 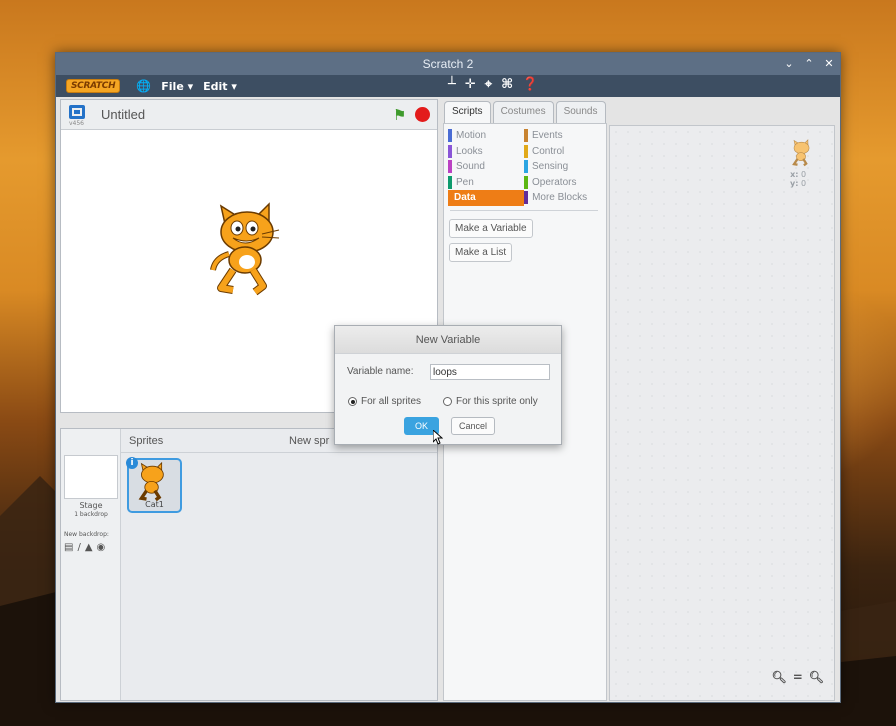 What do you see at coordinates (77, 123) in the screenshot?
I see `version-label: v456` at bounding box center [77, 123].